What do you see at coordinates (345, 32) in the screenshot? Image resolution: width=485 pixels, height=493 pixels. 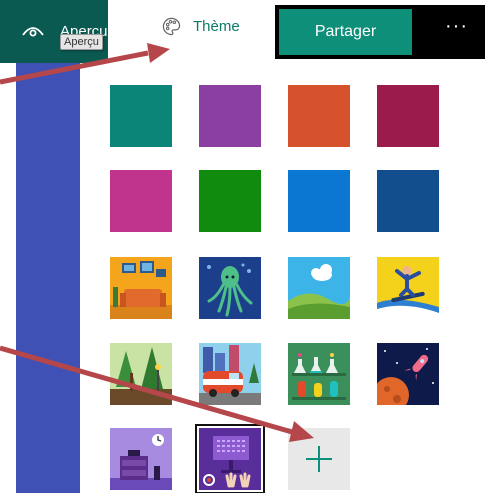 I see `share-button: Partager` at bounding box center [345, 32].